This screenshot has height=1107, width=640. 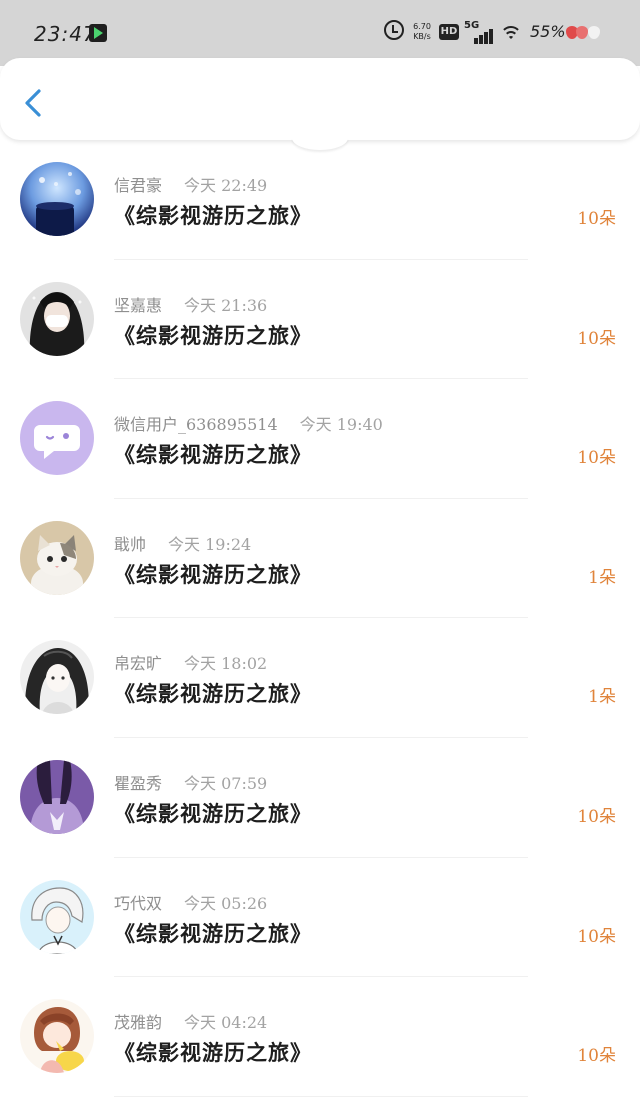 What do you see at coordinates (130, 544) in the screenshot?
I see `sender-name: 戢帅` at bounding box center [130, 544].